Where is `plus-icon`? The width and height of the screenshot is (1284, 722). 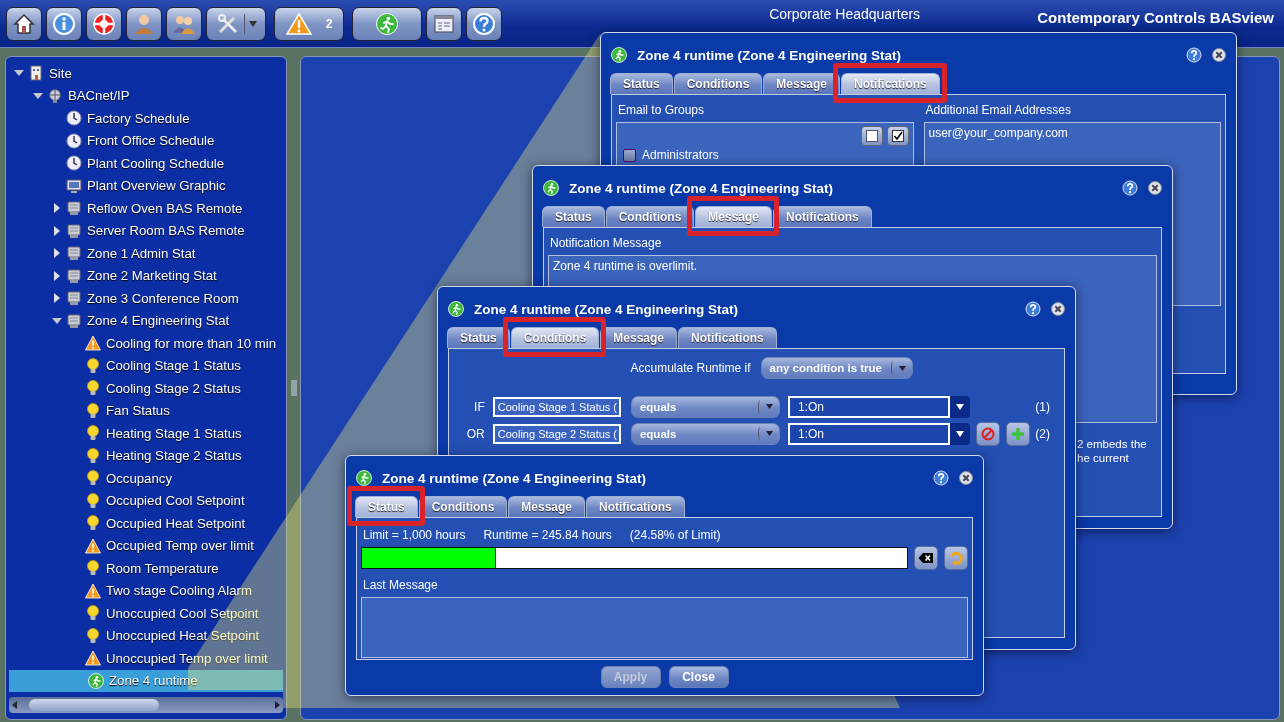
plus-icon is located at coordinates (1017, 433).